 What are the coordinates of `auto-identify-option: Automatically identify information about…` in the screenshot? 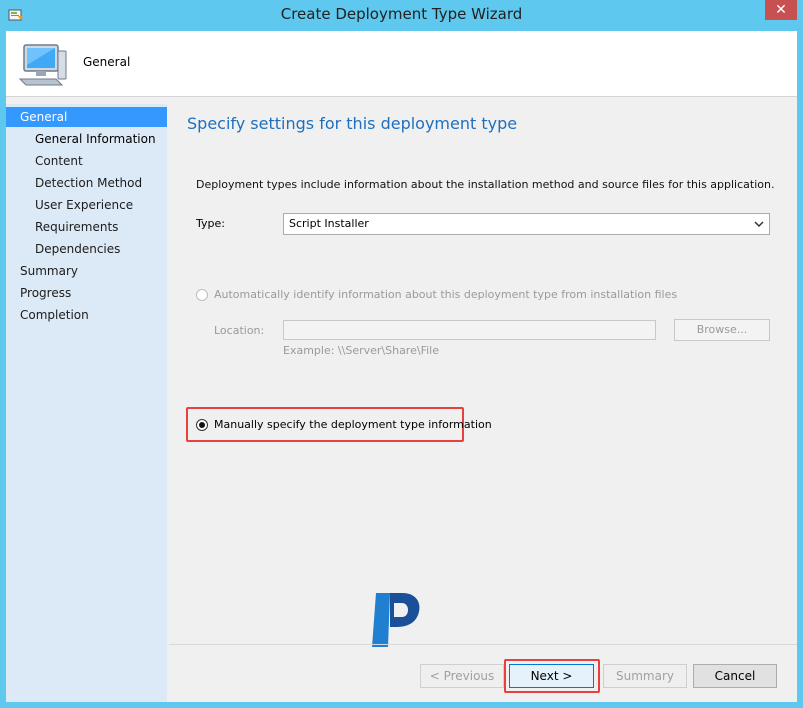 It's located at (436, 294).